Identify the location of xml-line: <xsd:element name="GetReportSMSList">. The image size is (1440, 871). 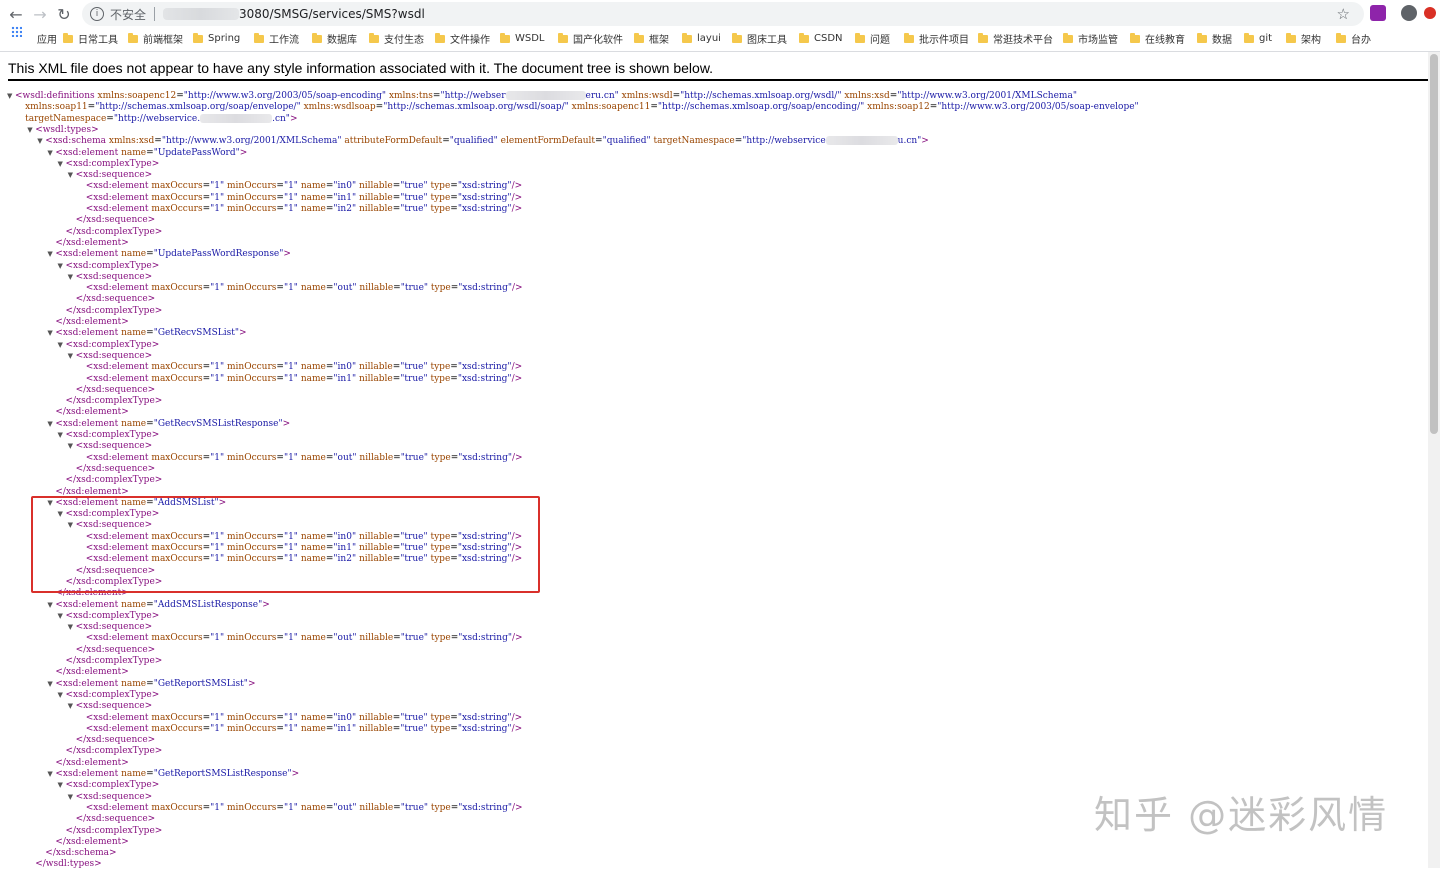
(155, 683).